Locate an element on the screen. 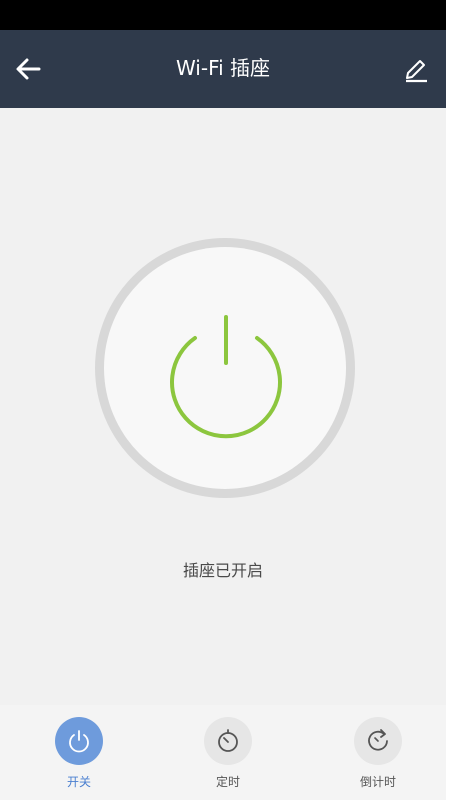  bottom-nav: 开关 定时 倒计时 is located at coordinates (223, 752).